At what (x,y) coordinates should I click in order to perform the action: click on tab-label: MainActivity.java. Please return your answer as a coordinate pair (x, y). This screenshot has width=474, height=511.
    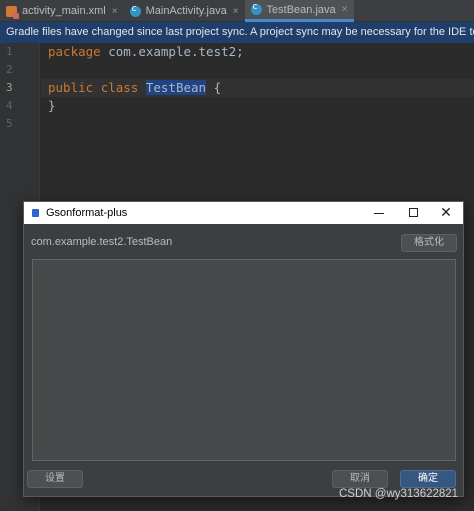
    Looking at the image, I should click on (186, 11).